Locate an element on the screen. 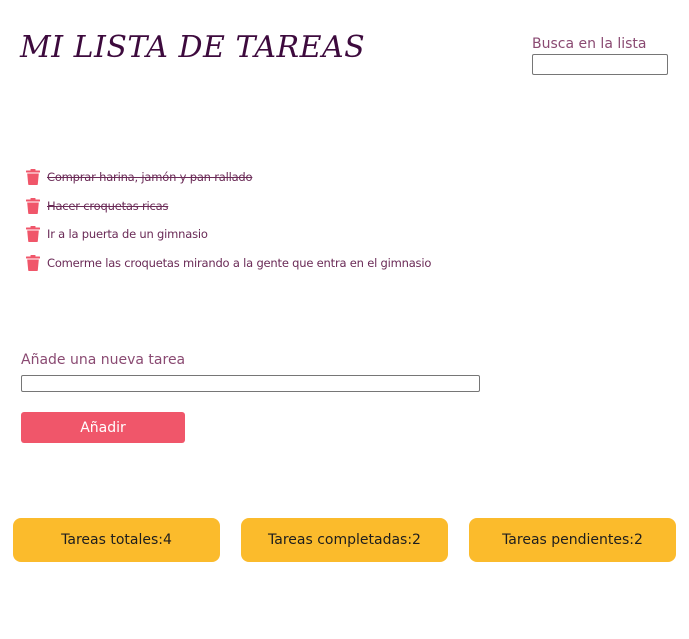 This screenshot has width=689, height=639. task-item: Comprar harina, jamón y pan rallado is located at coordinates (228, 177).